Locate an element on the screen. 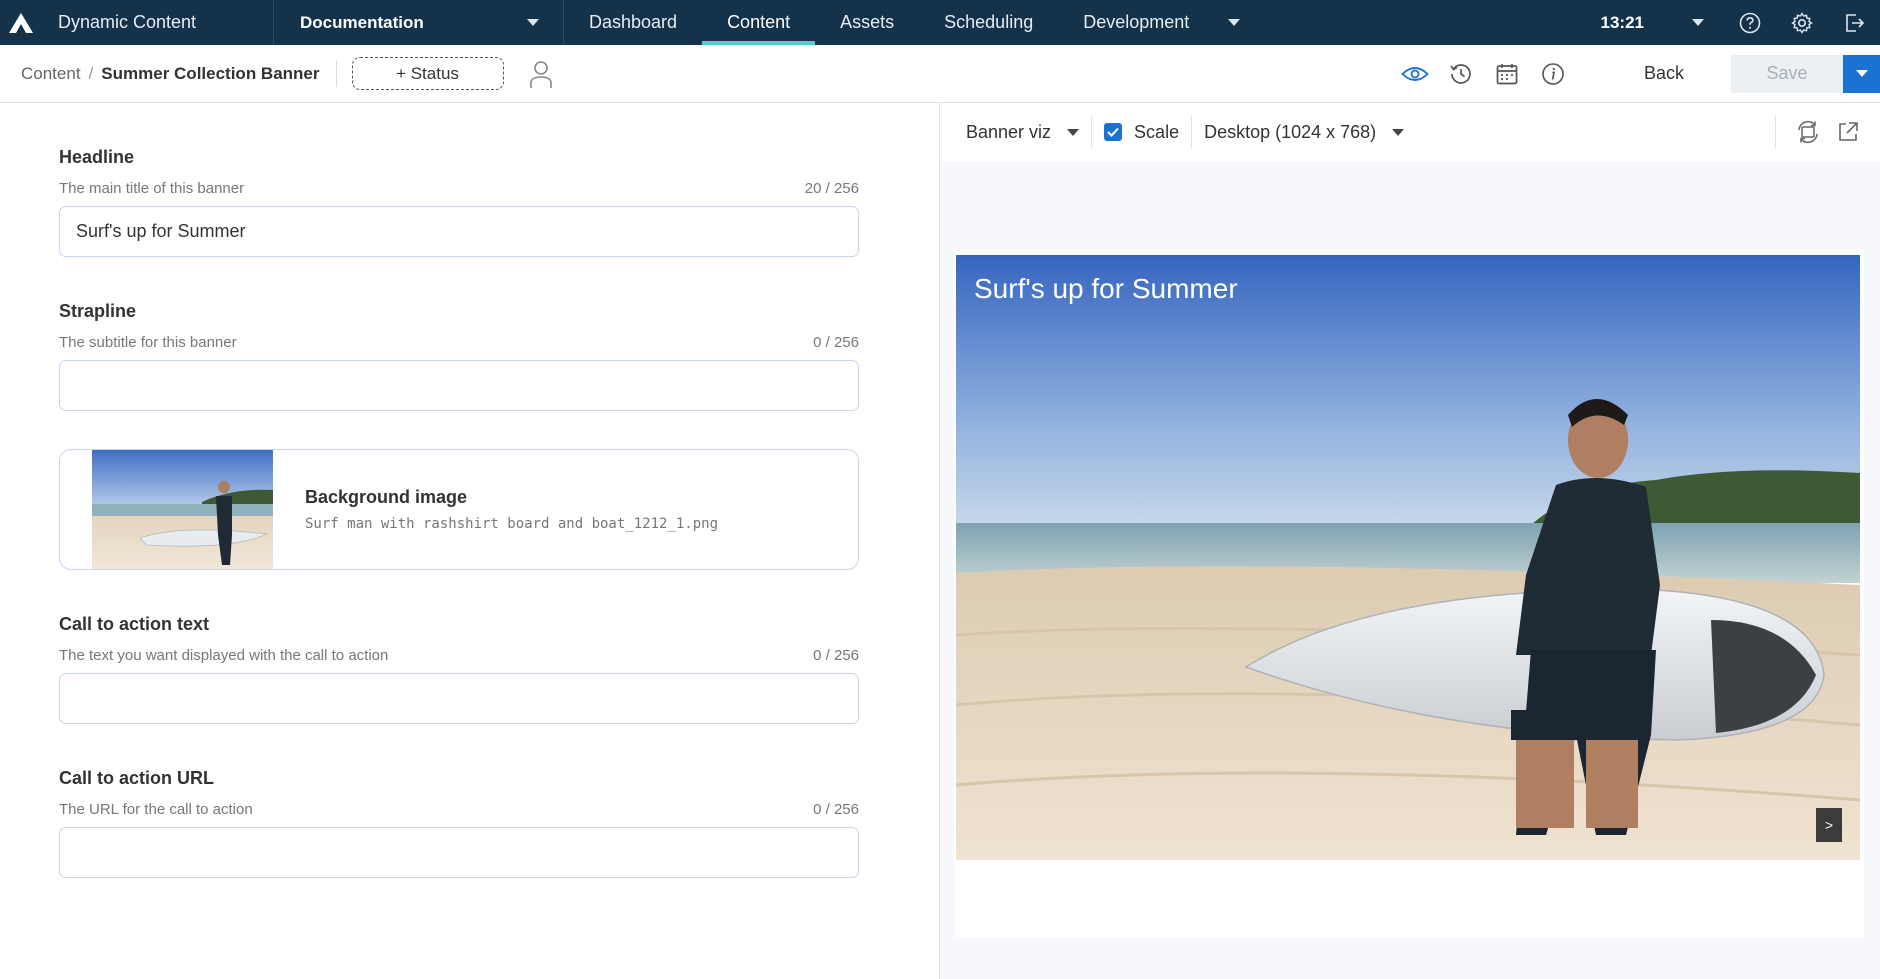 This screenshot has height=979, width=1880. history-icon is located at coordinates (1460, 73).